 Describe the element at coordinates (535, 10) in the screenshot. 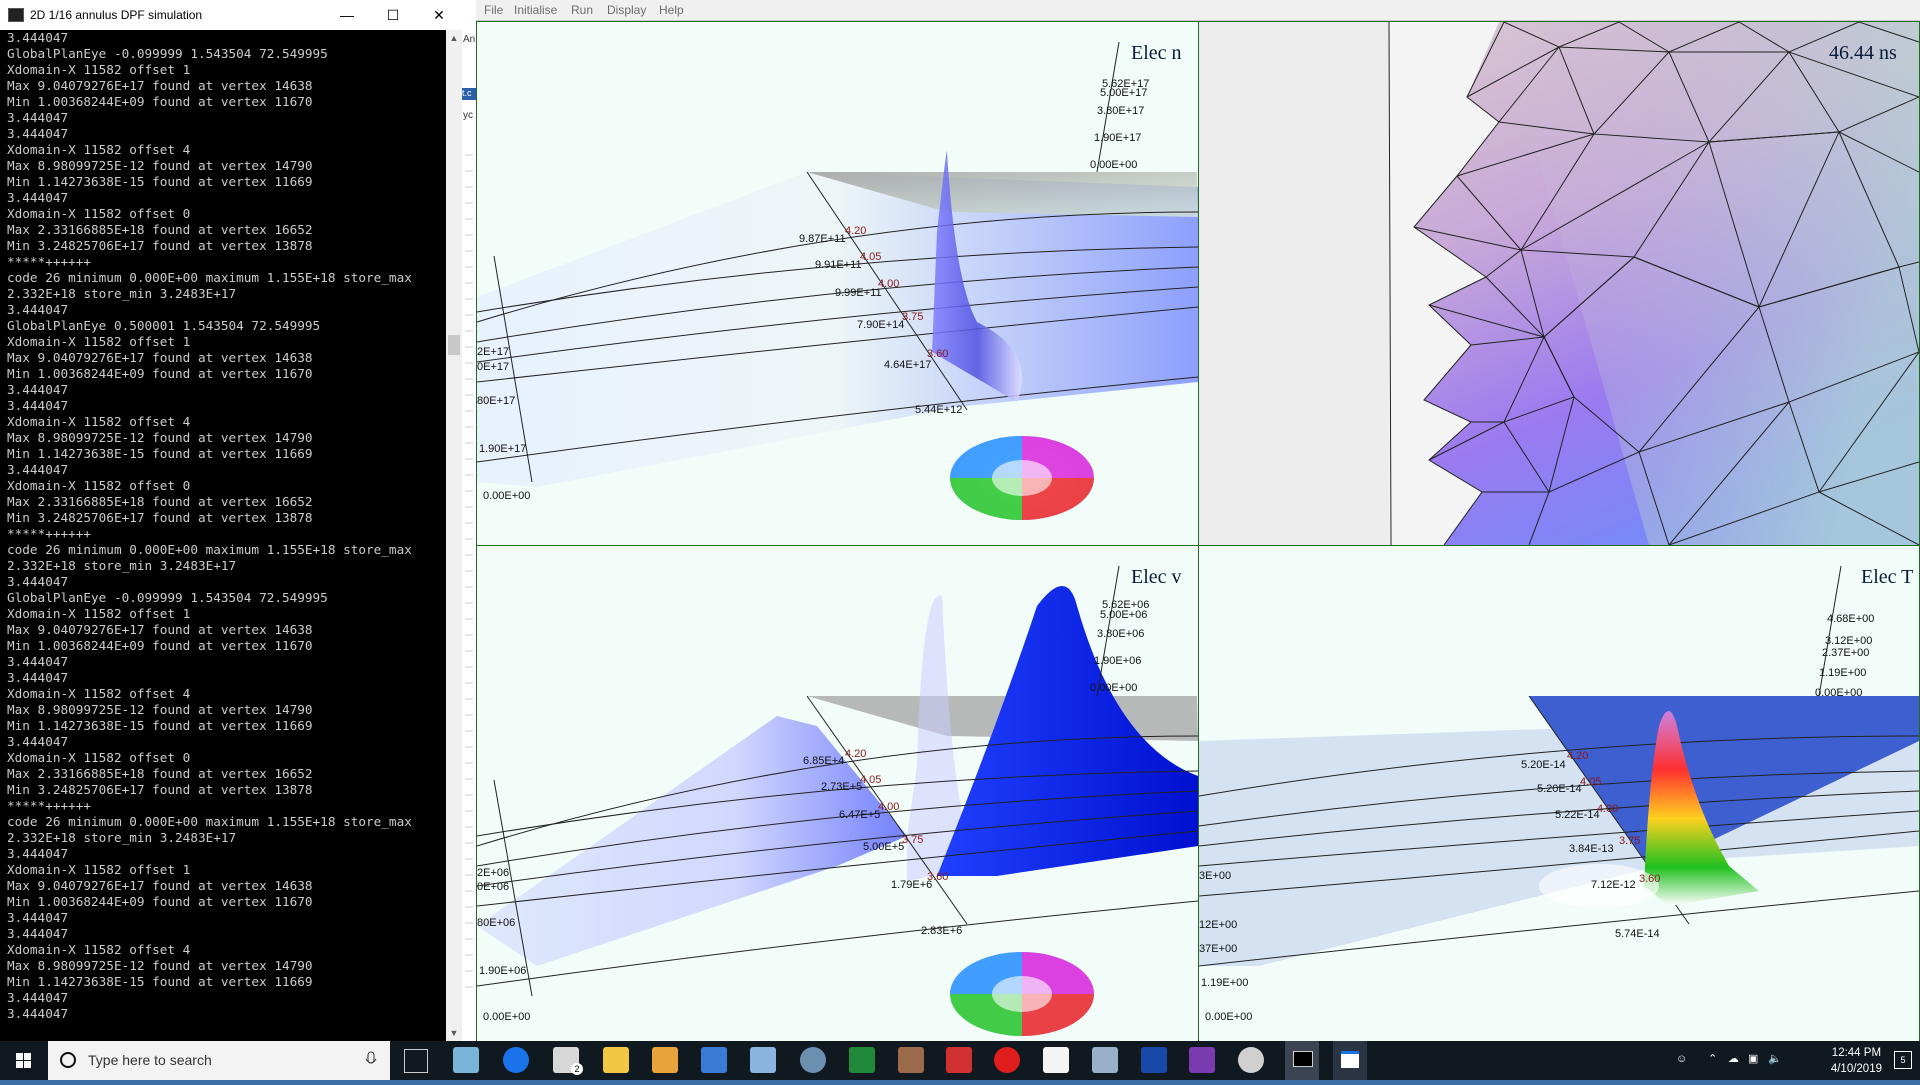

I see `menu-initialise: Initialise` at that location.